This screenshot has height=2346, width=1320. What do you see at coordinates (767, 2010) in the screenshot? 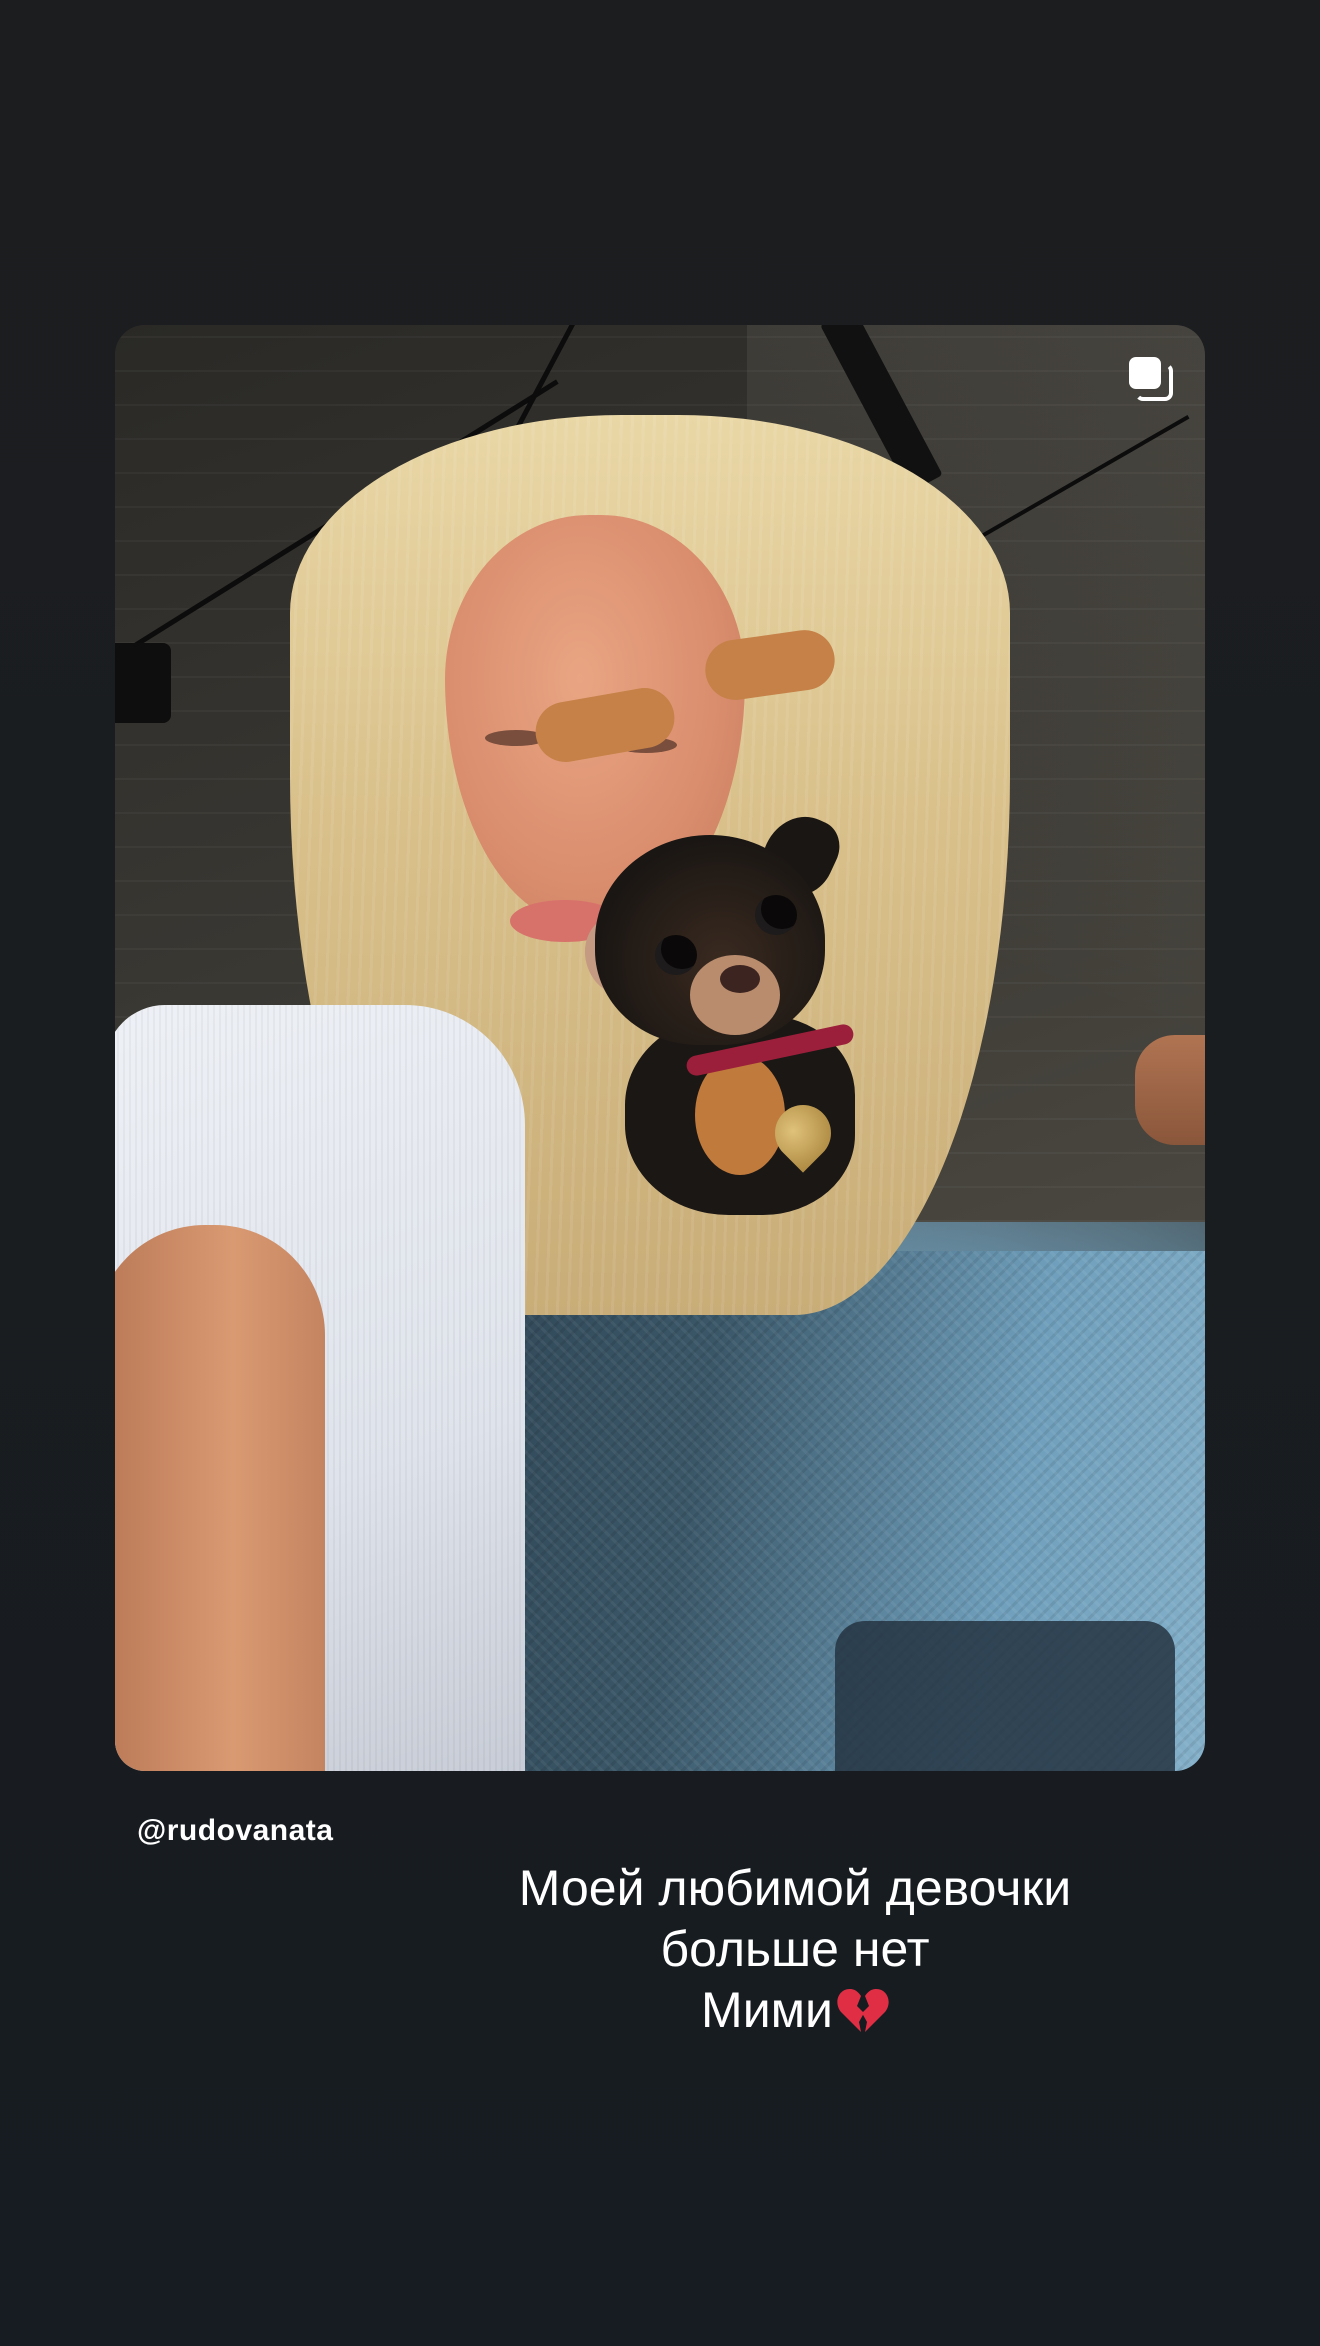
I see `caption-line-3: Мими` at bounding box center [767, 2010].